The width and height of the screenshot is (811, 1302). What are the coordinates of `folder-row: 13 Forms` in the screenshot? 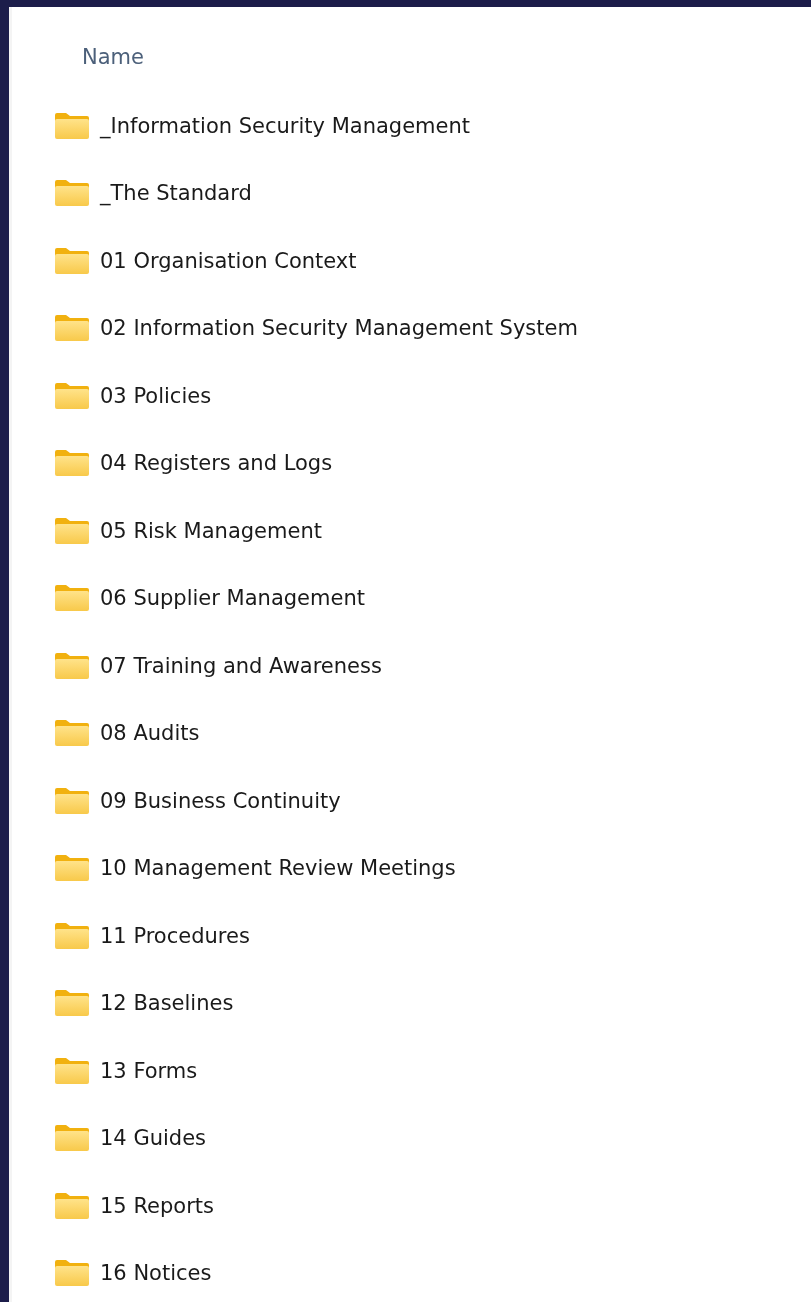 It's located at (321, 1071).